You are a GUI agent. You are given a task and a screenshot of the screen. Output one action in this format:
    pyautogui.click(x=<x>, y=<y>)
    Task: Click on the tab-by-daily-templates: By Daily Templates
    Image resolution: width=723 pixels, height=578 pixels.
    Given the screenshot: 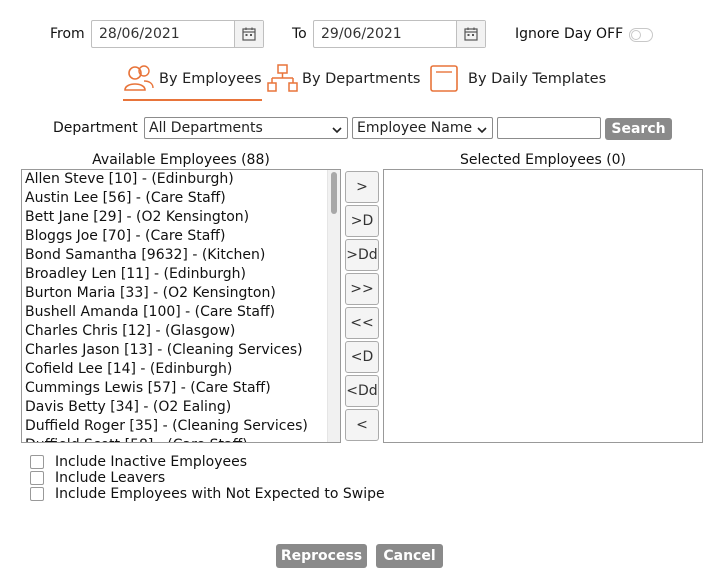 What is the action you would take?
    pyautogui.click(x=518, y=79)
    